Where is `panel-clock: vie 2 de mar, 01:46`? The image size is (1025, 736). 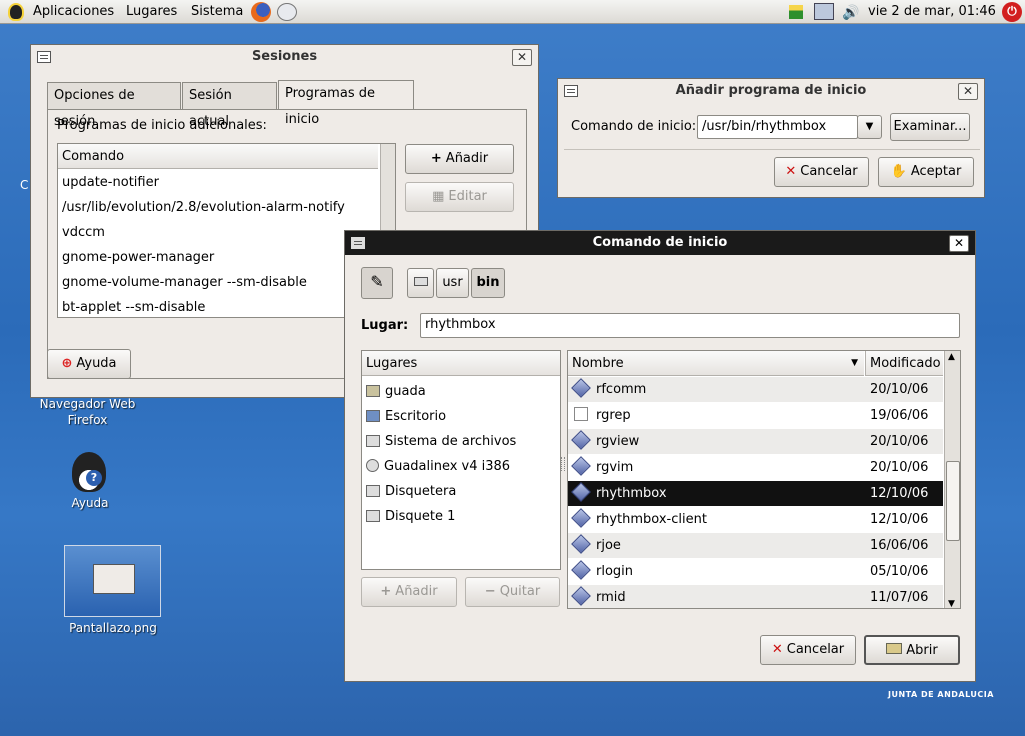
panel-clock: vie 2 de mar, 01:46 is located at coordinates (932, 11).